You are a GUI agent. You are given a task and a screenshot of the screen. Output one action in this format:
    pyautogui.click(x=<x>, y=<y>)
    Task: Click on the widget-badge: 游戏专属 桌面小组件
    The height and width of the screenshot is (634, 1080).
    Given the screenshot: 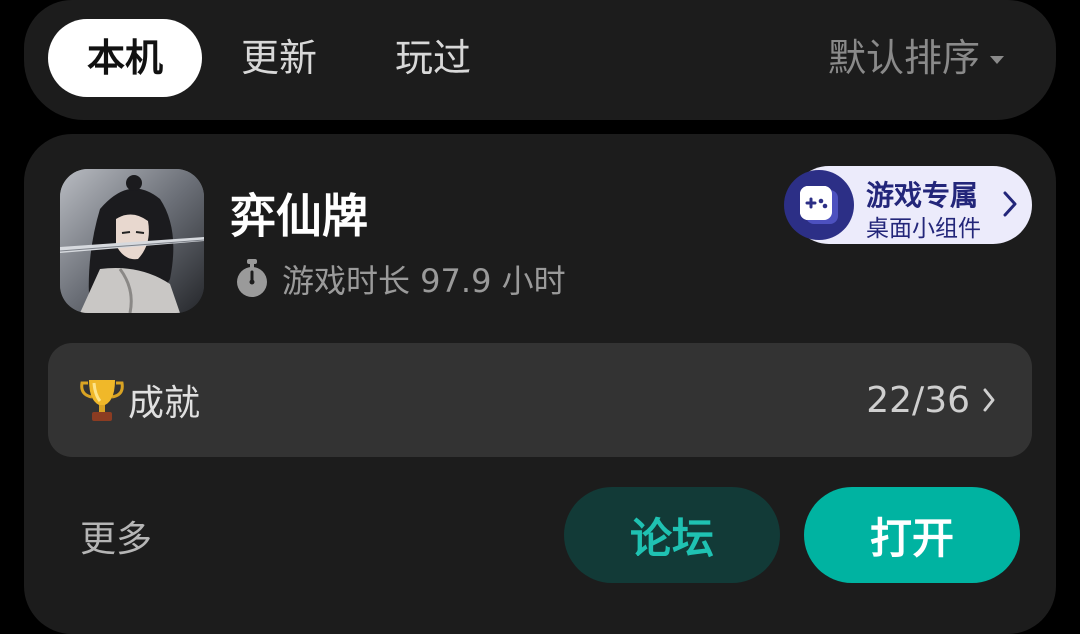 What is the action you would take?
    pyautogui.click(x=908, y=205)
    